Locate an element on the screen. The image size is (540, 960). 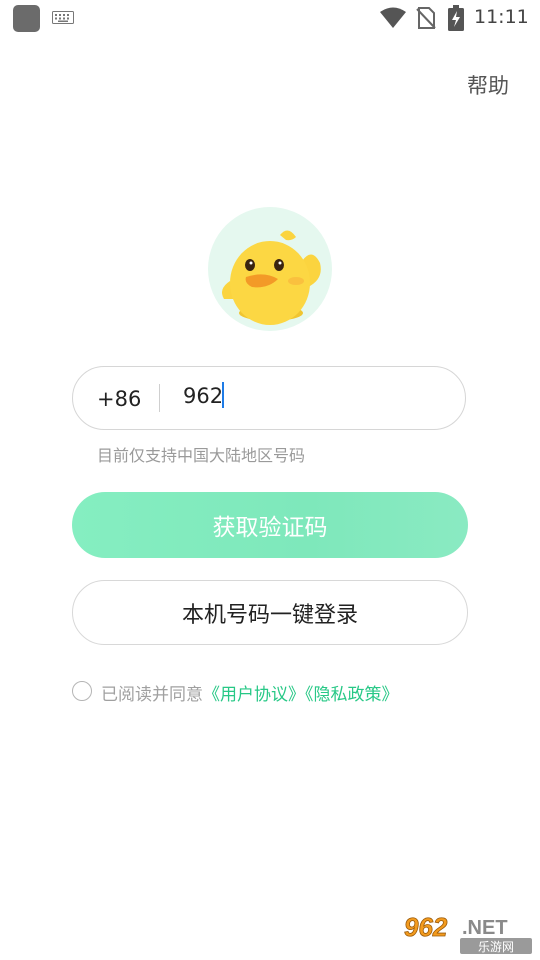
agree-radio is located at coordinates (82, 691).